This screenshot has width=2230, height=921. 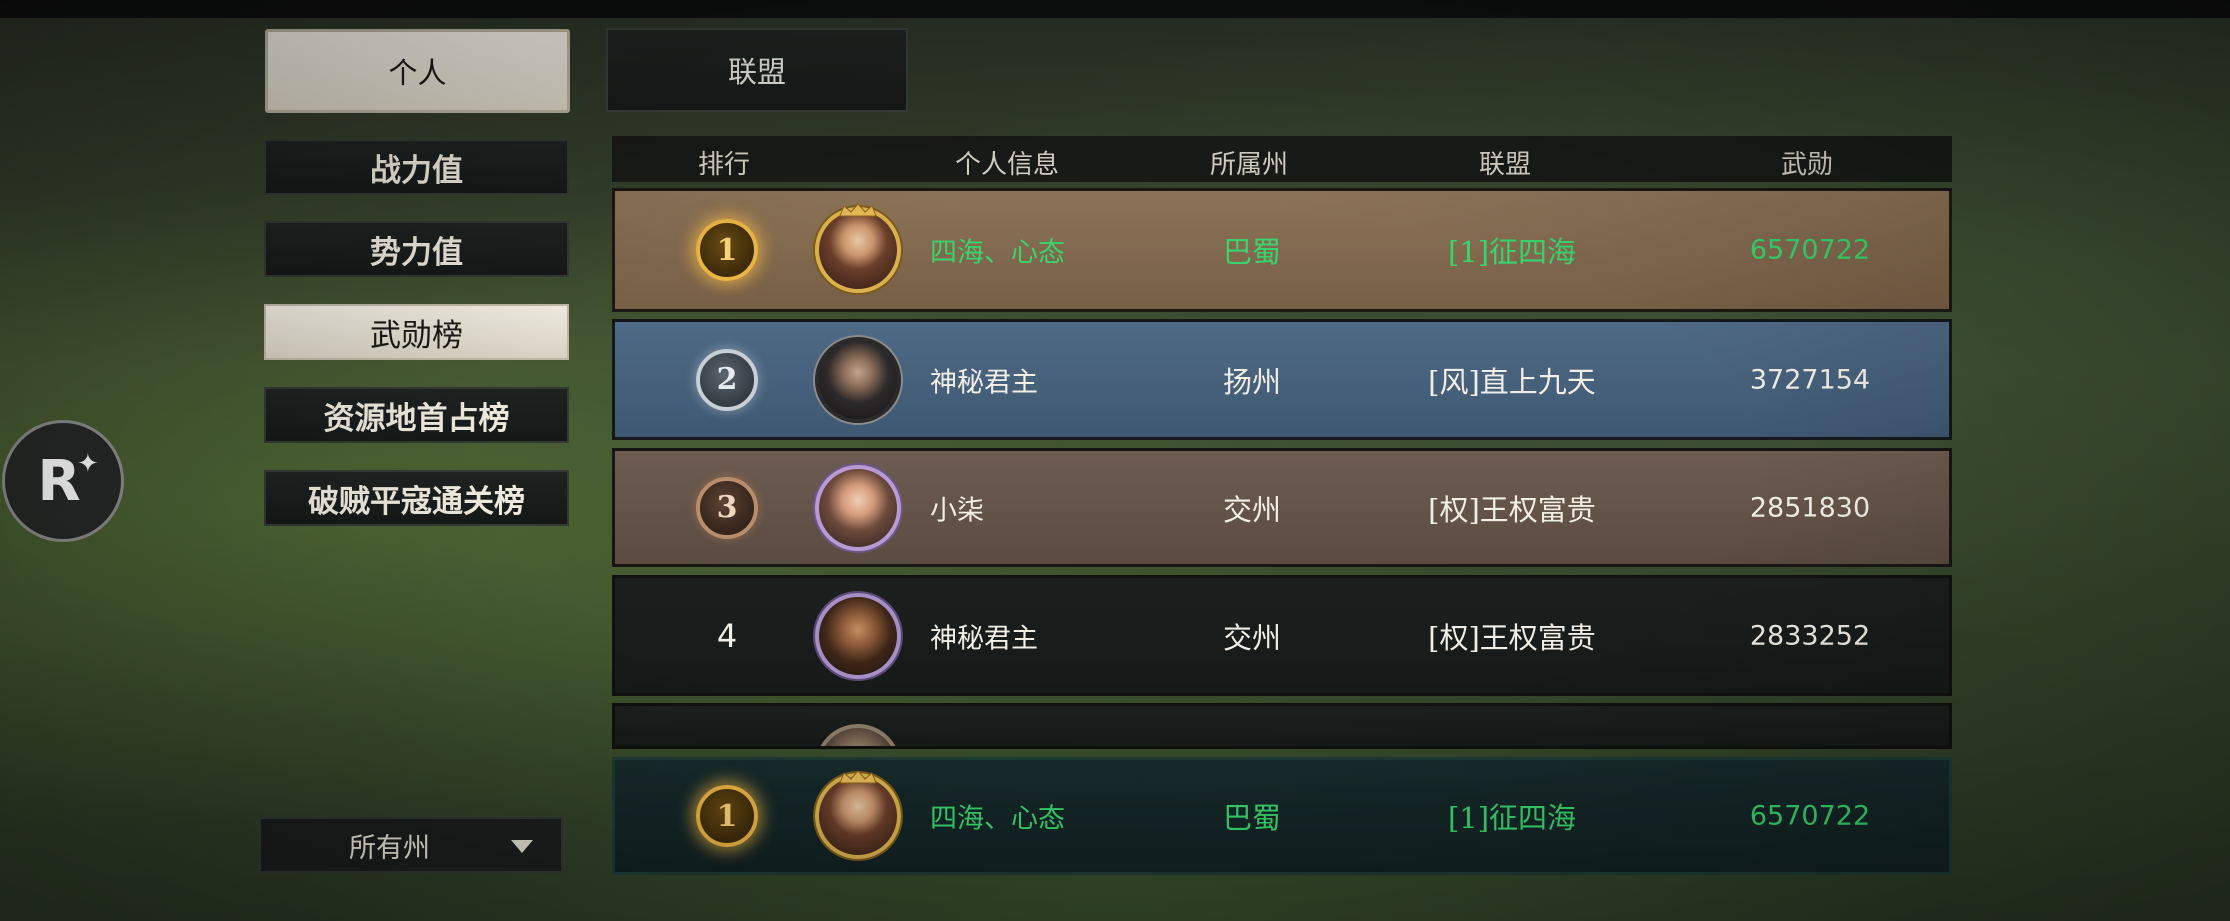 What do you see at coordinates (957, 507) in the screenshot?
I see `player-name: 小柒` at bounding box center [957, 507].